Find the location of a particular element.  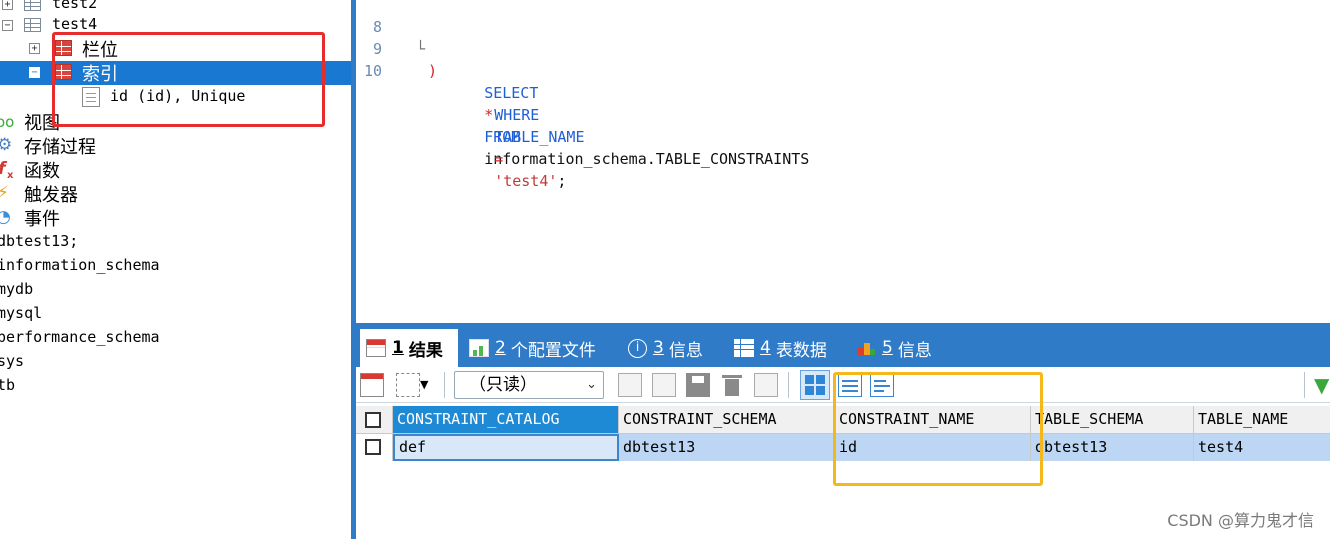

row-select-cell is located at coordinates (374, 447).